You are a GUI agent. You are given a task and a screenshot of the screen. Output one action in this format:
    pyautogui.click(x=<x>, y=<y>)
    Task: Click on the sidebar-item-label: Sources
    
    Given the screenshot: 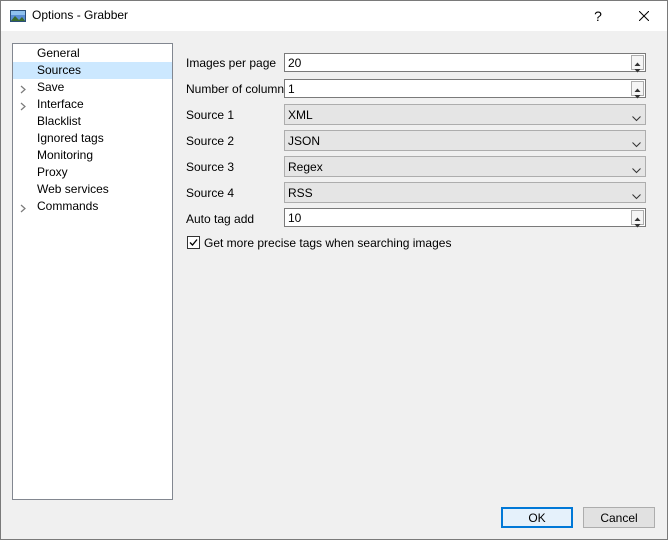 What is the action you would take?
    pyautogui.click(x=59, y=70)
    